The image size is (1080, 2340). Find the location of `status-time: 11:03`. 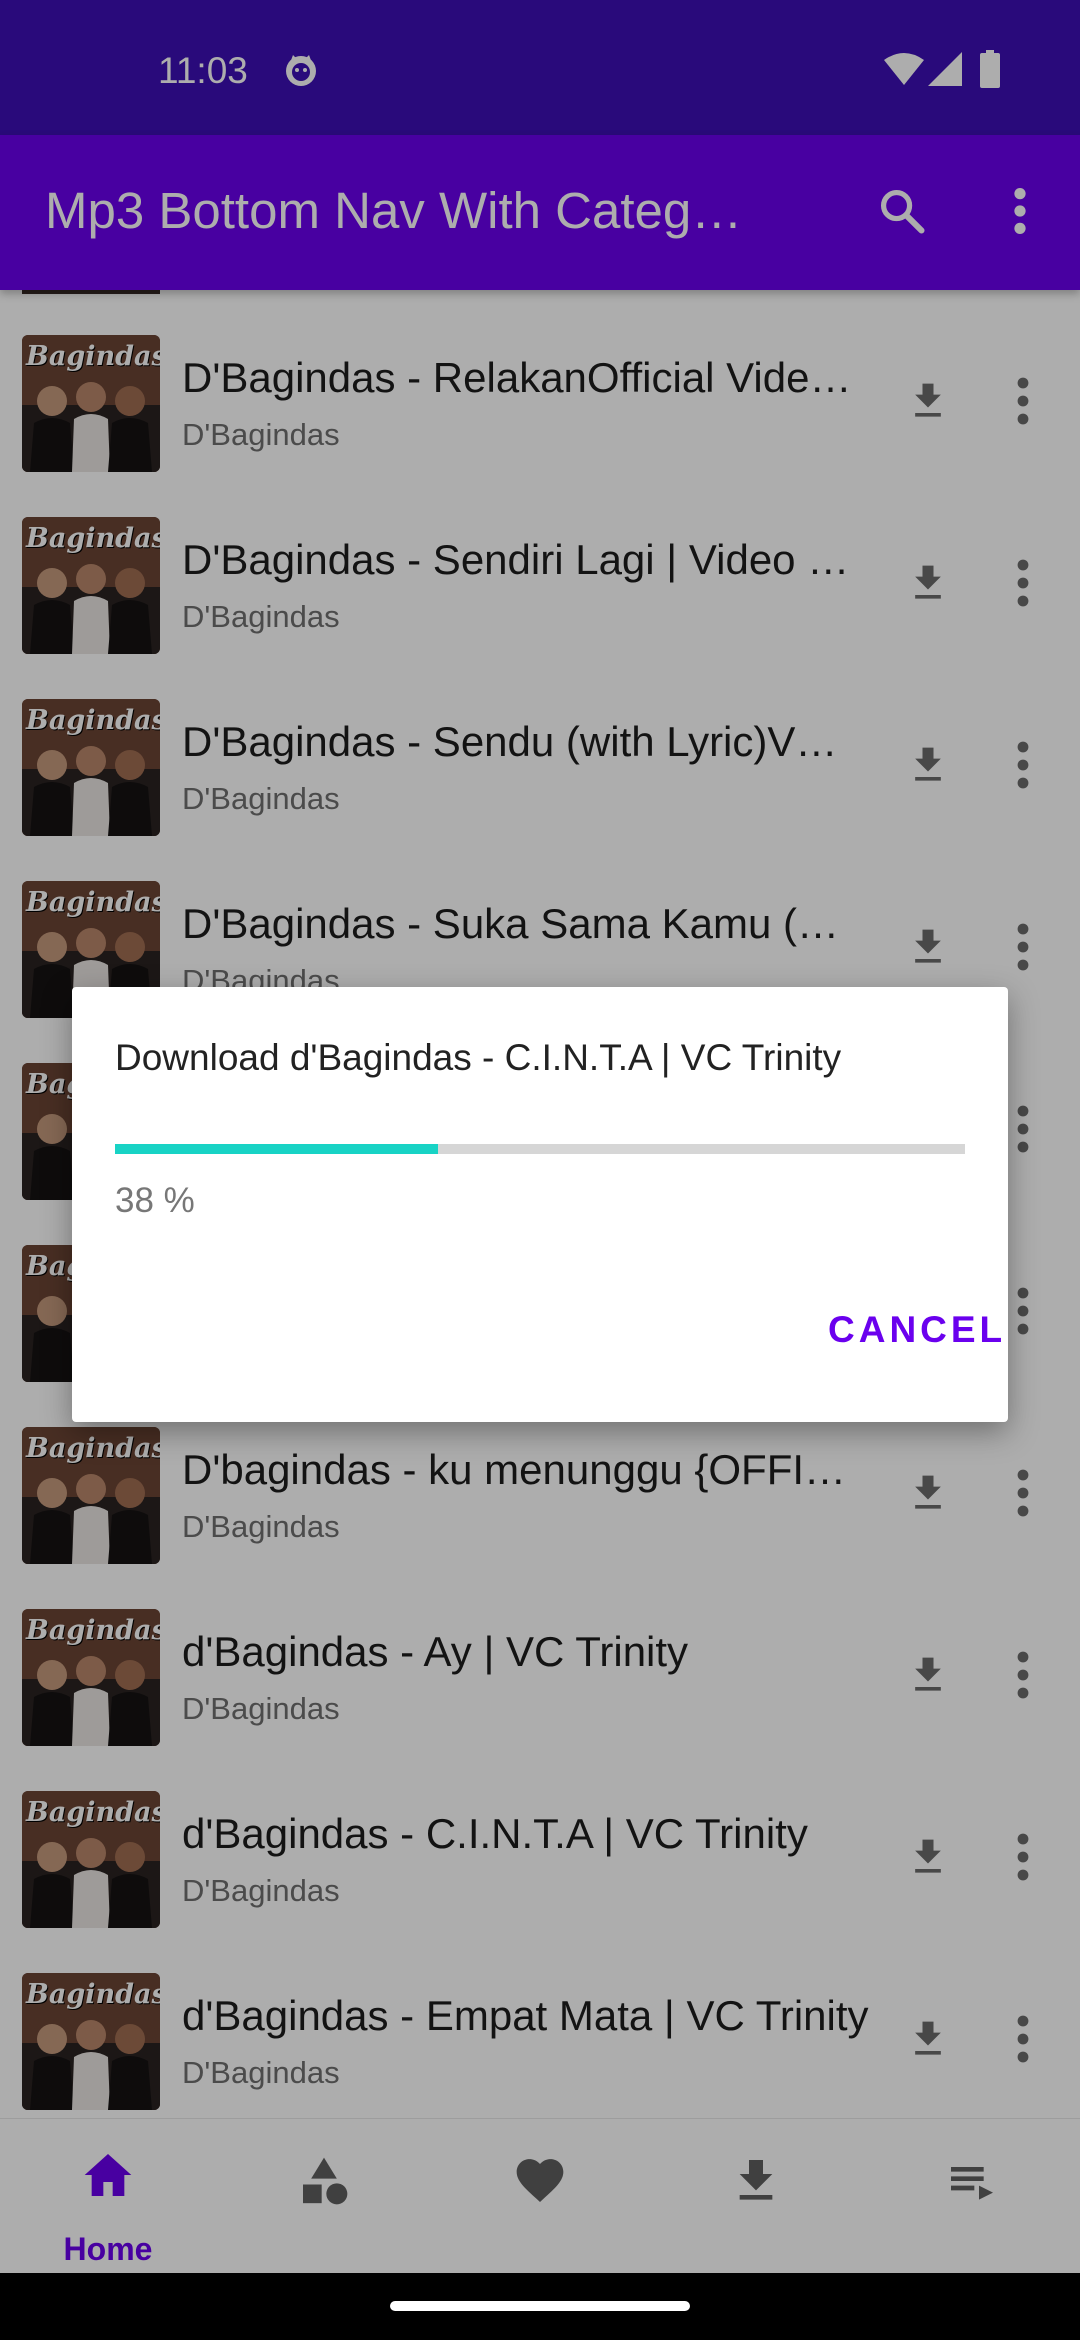

status-time: 11:03 is located at coordinates (203, 70).